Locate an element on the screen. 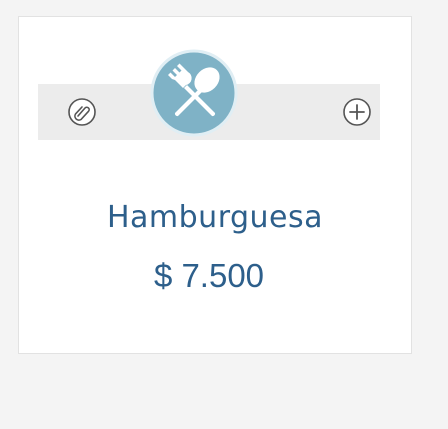  add-button is located at coordinates (357, 112).